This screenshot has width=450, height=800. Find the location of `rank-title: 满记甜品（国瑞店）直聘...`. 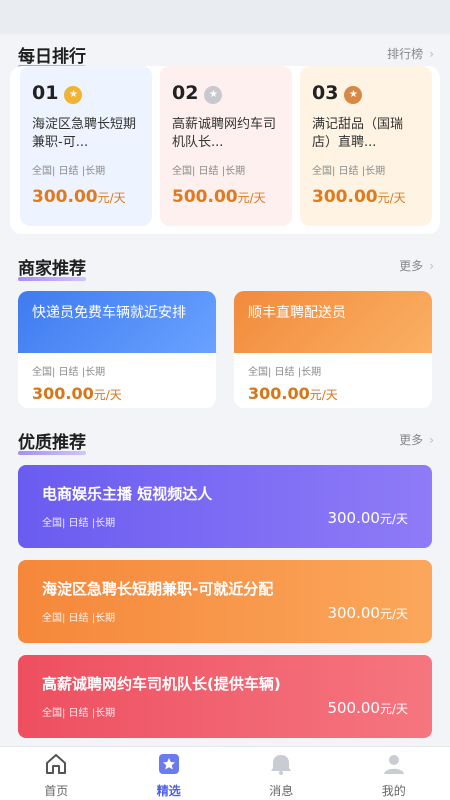

rank-title: 满记甜品（国瑞店）直聘... is located at coordinates (358, 133).